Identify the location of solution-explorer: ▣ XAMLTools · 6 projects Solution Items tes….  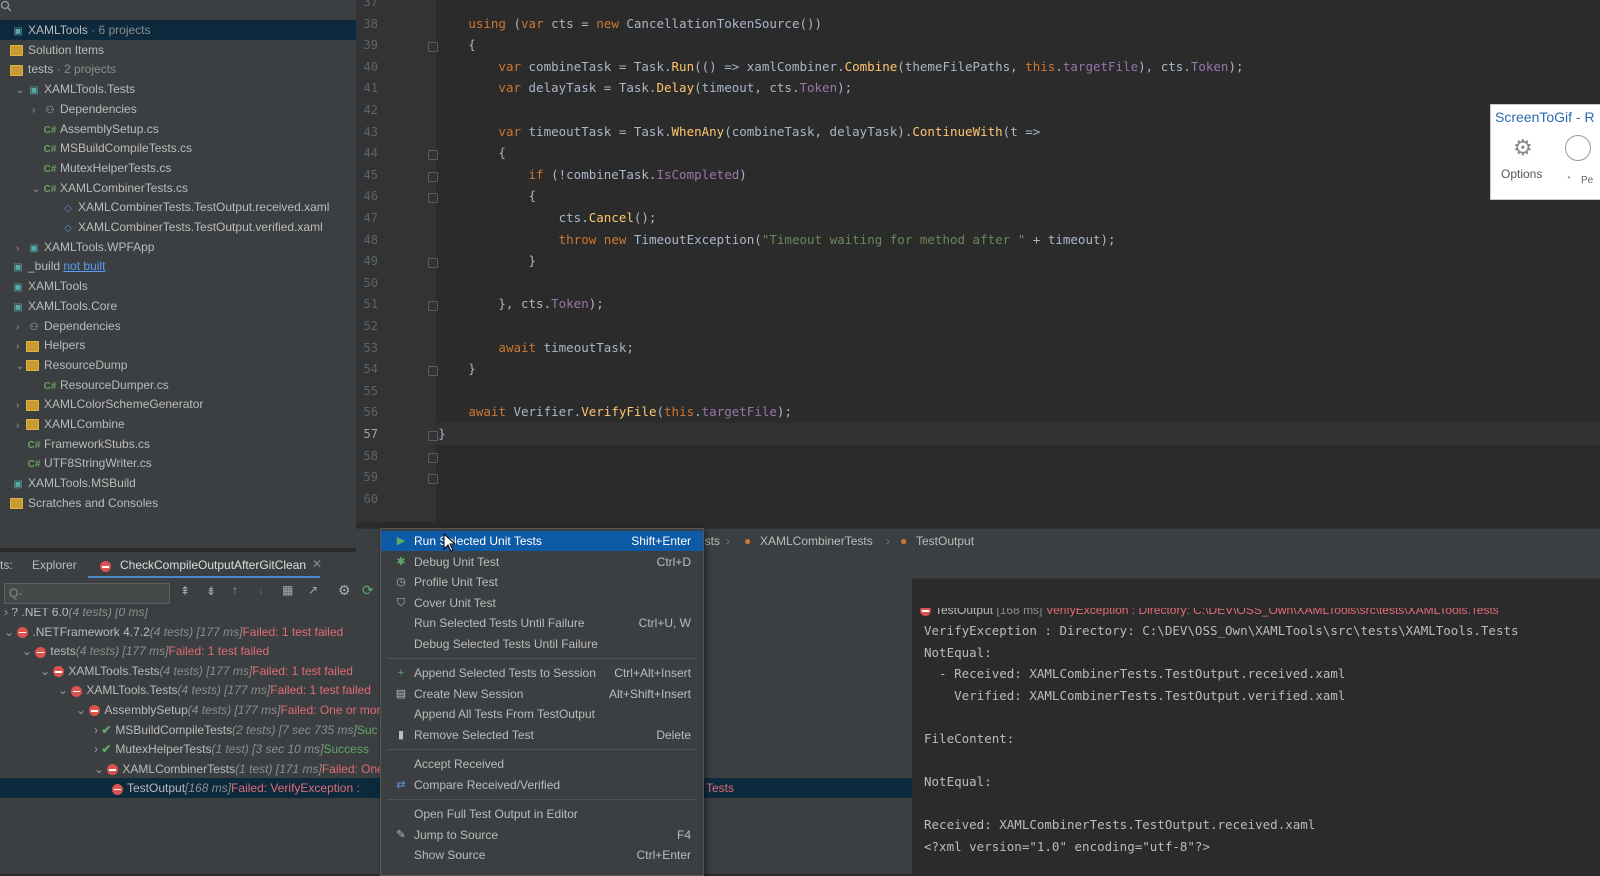
(178, 274).